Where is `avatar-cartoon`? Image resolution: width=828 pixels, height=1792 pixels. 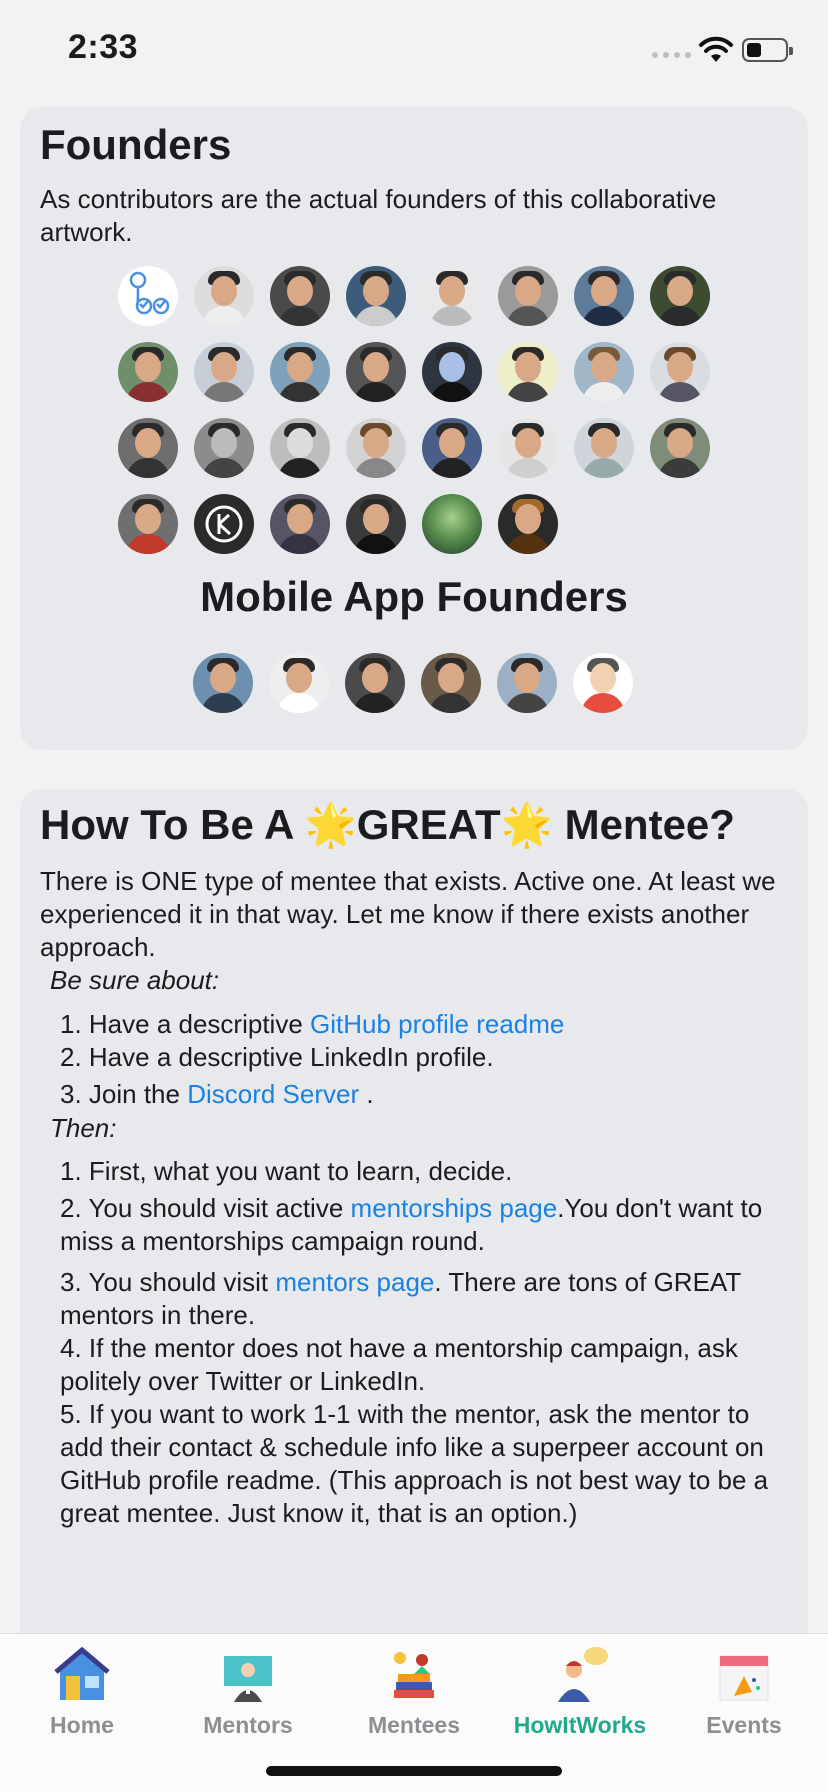 avatar-cartoon is located at coordinates (603, 683).